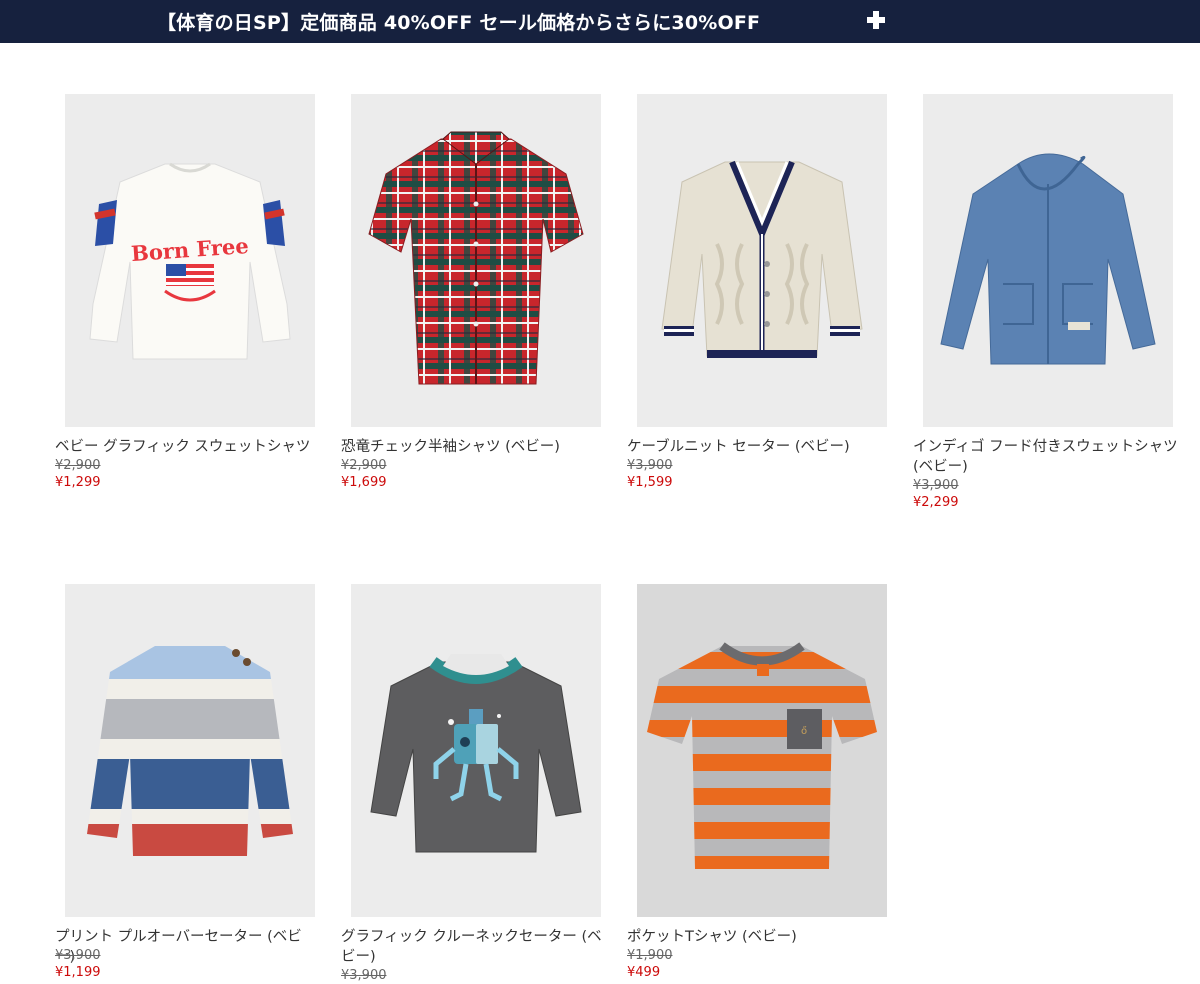 Image resolution: width=1200 pixels, height=984 pixels. What do you see at coordinates (760, 937) in the screenshot?
I see `product-name: ポケットTシャツ (ベビー)` at bounding box center [760, 937].